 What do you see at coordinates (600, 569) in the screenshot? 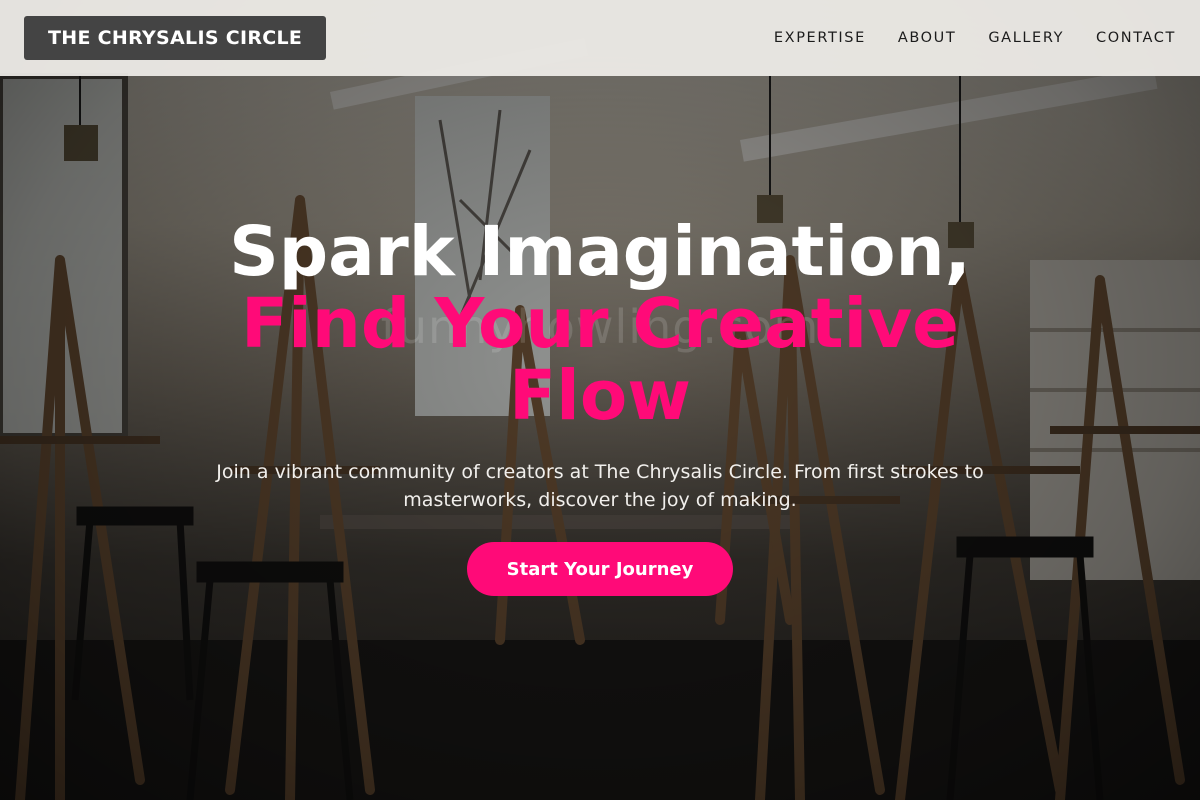
I see `start-journey-button: Start Your Journey` at bounding box center [600, 569].